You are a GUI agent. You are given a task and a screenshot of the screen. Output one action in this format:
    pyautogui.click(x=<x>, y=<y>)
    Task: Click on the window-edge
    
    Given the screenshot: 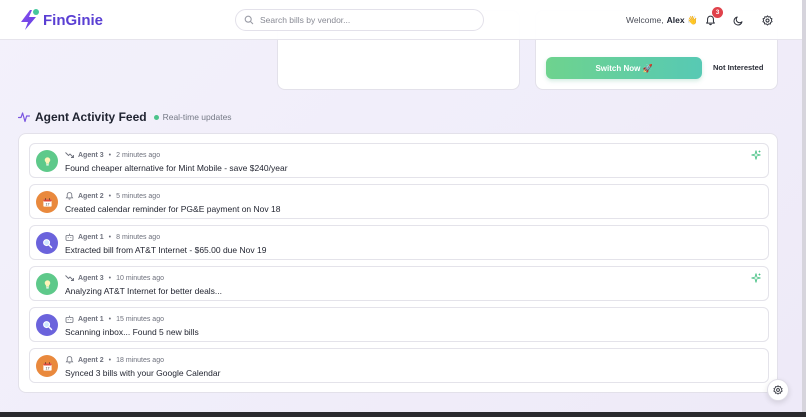 What is the action you would take?
    pyautogui.click(x=804, y=208)
    